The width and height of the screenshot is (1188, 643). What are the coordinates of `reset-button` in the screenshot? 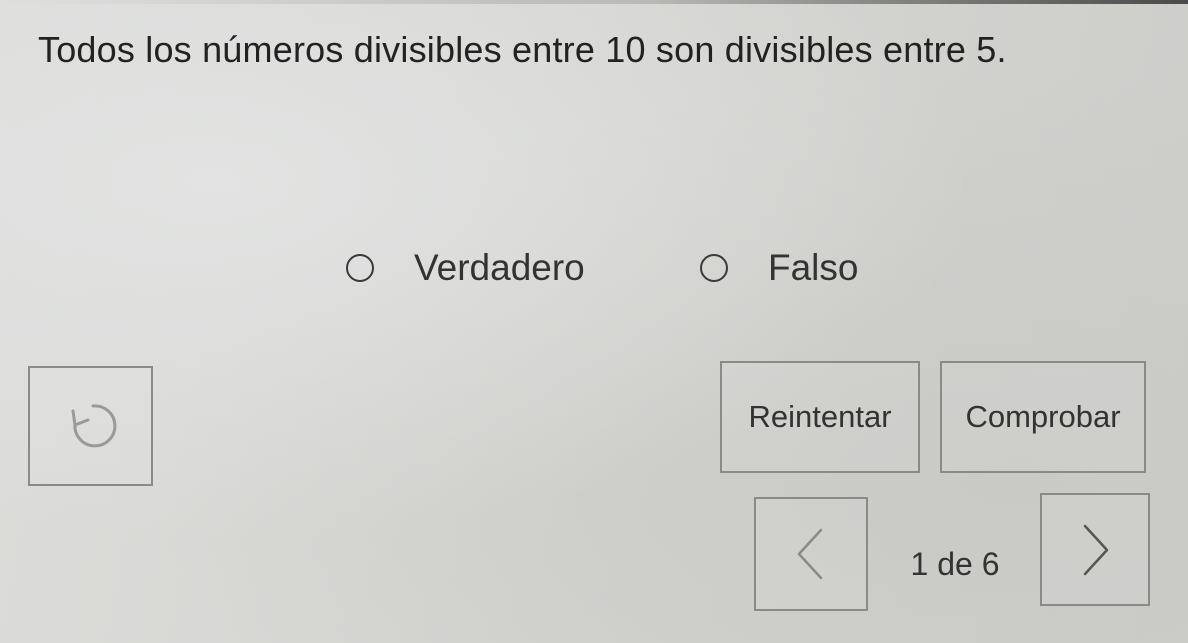 It's located at (90, 426).